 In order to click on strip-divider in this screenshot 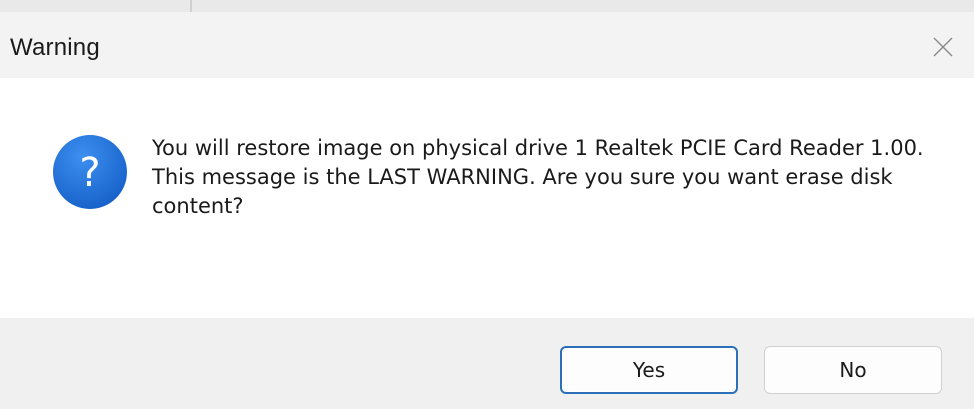, I will do `click(191, 6)`.